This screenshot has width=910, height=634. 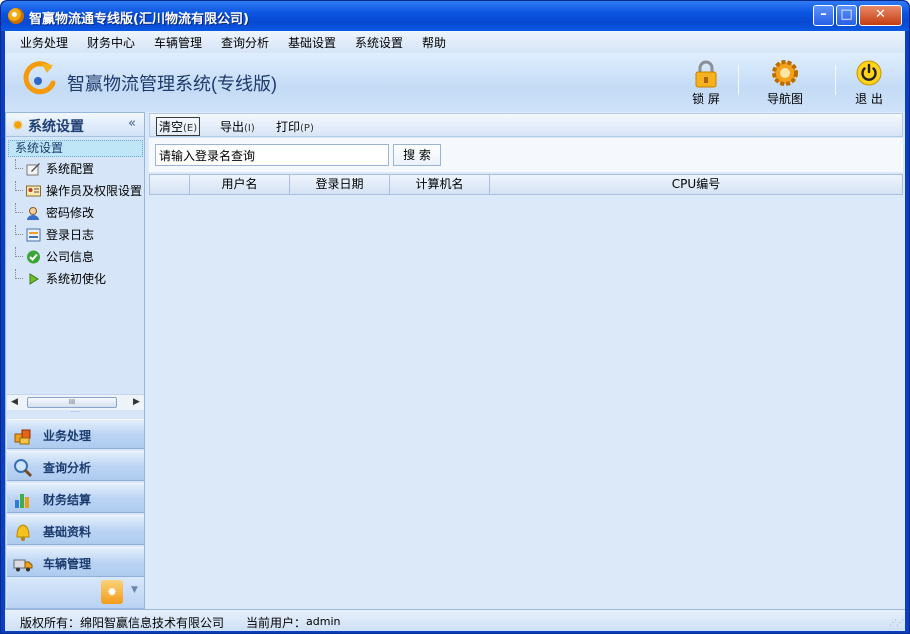 I want to click on export-shortcut: (I), so click(x=249, y=128).